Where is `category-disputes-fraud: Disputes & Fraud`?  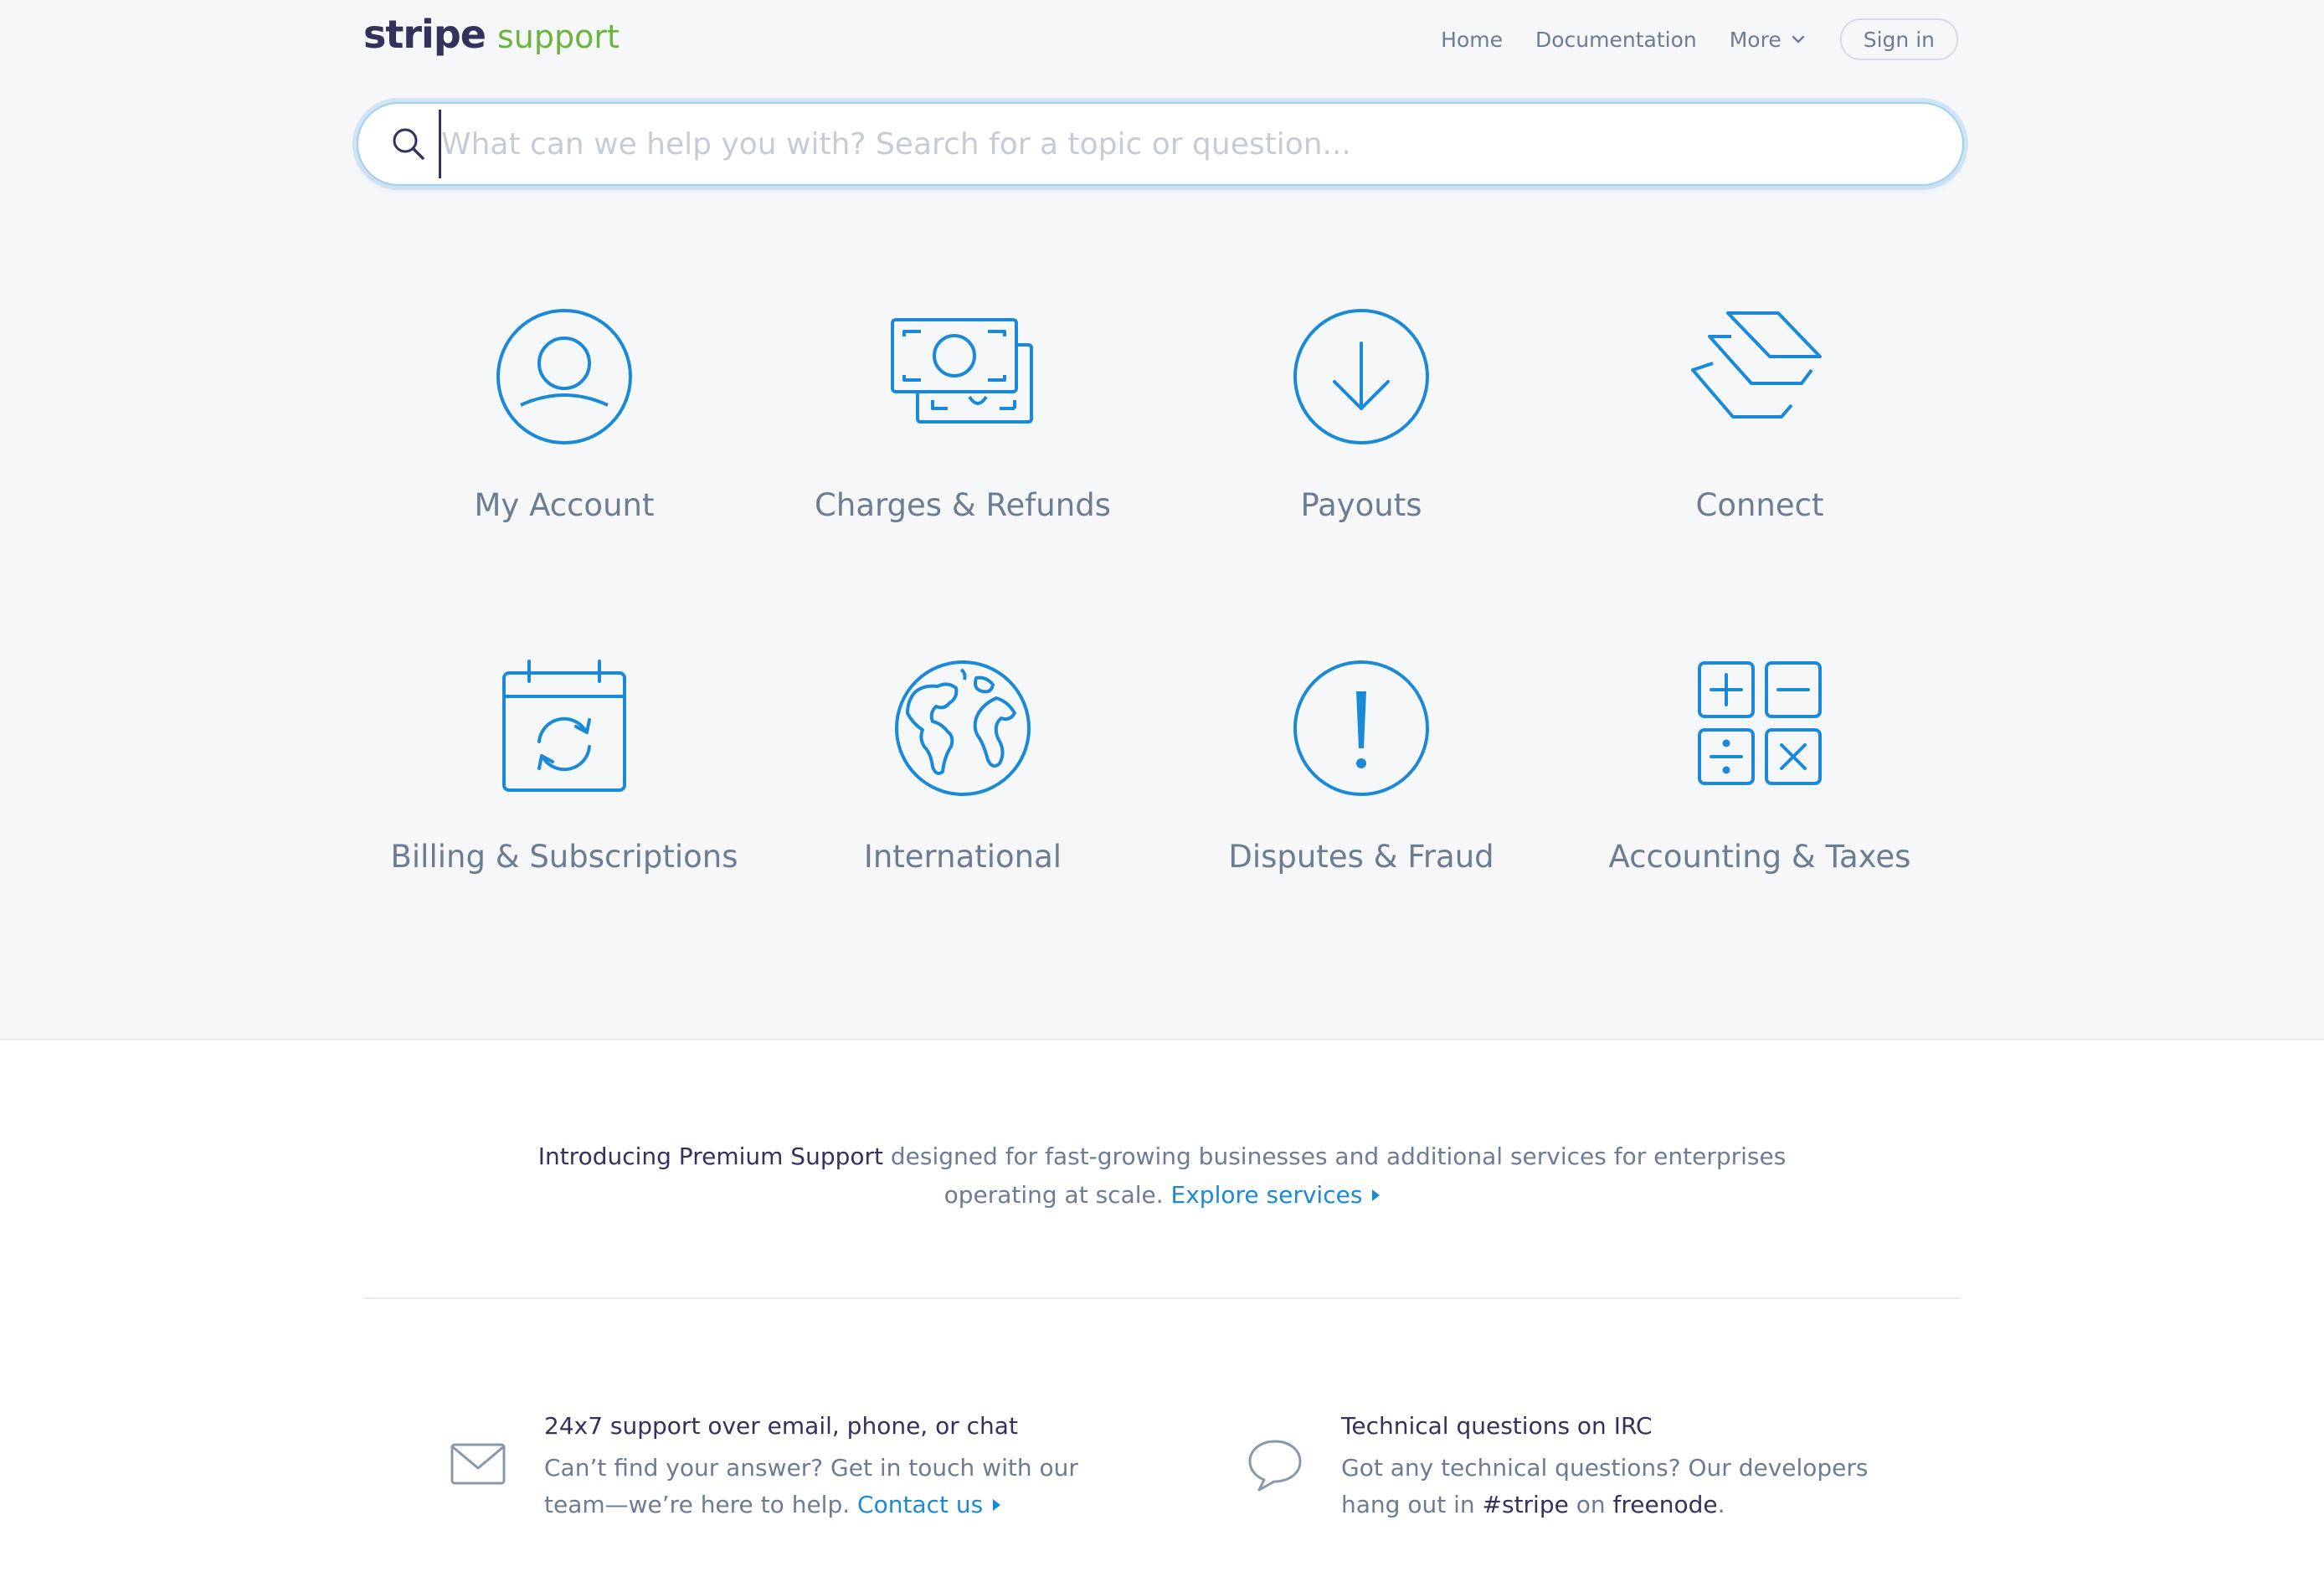 category-disputes-fraud: Disputes & Fraud is located at coordinates (1361, 765).